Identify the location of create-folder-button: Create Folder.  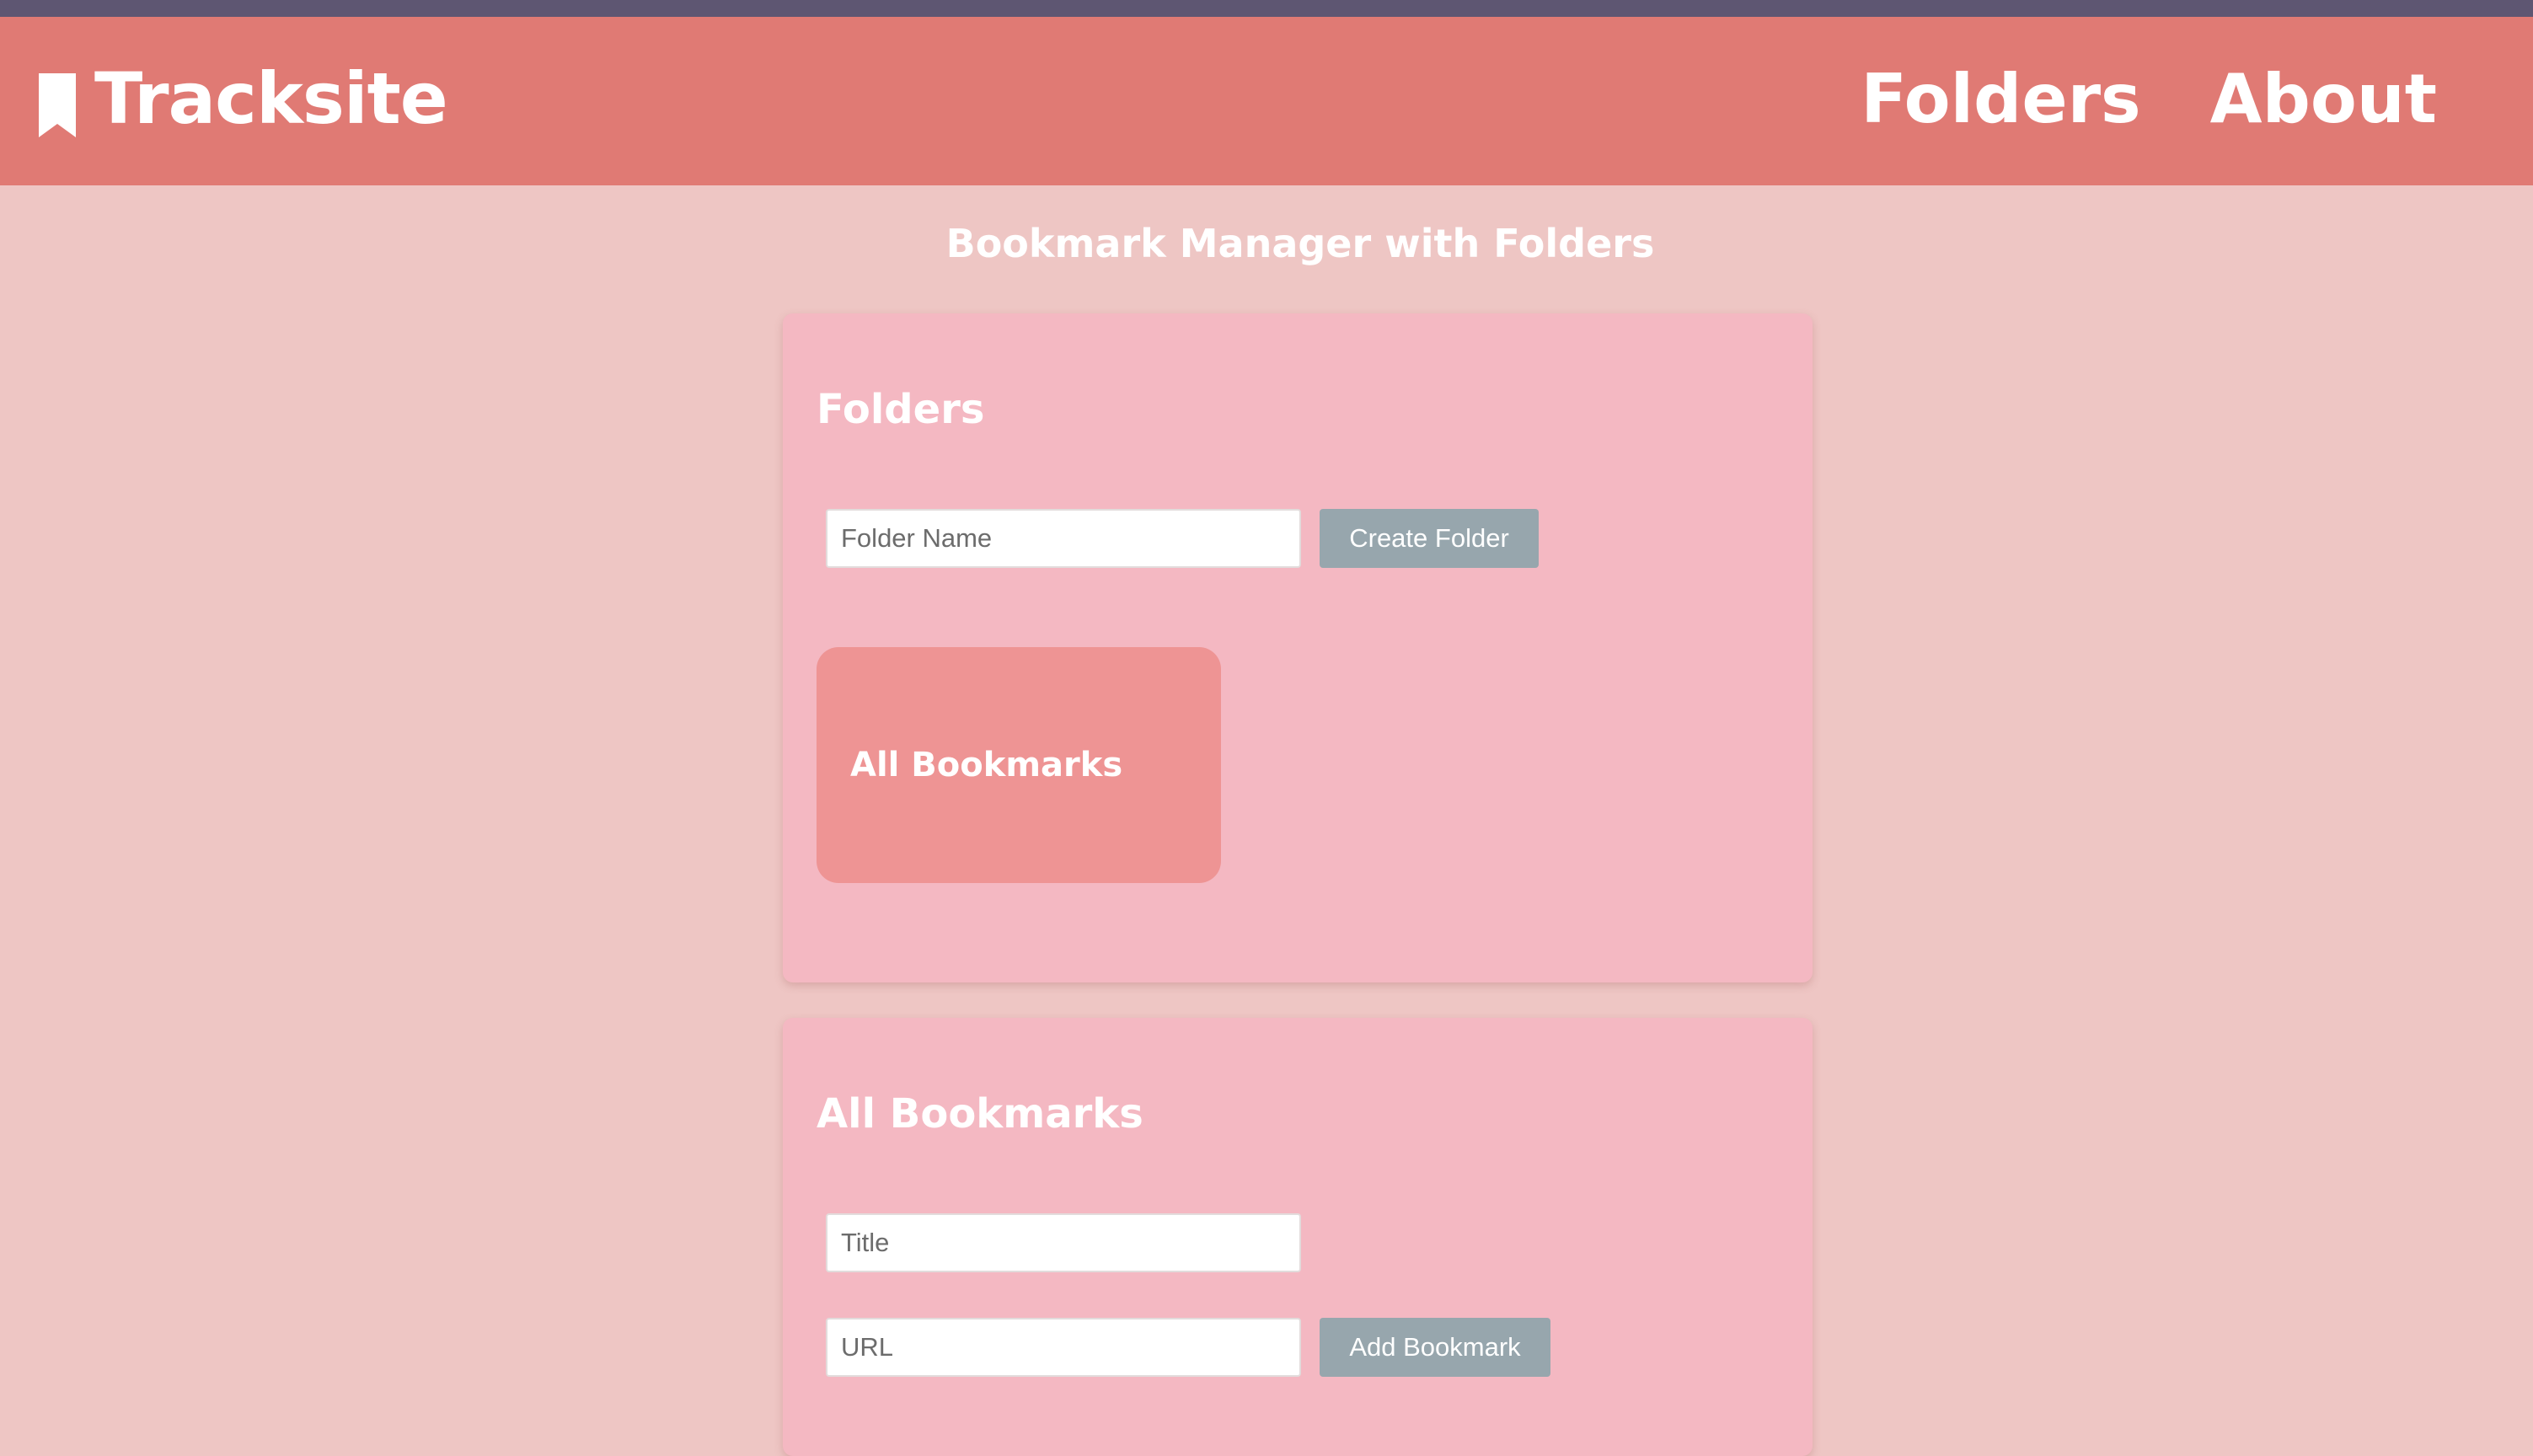
(1429, 538).